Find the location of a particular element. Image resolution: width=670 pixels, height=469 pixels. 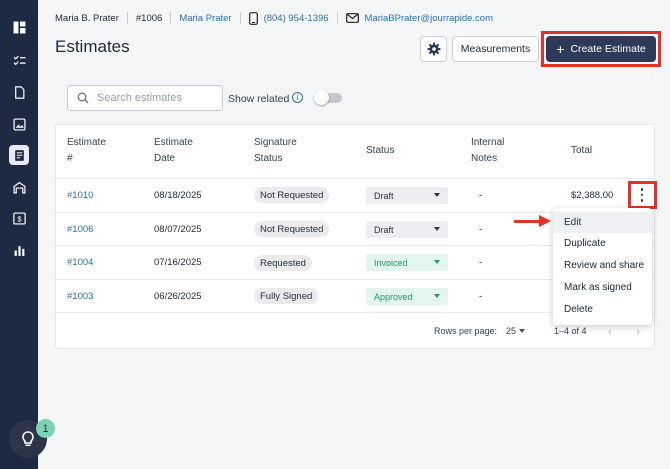

menu-item-review-share: Review and share is located at coordinates (602, 265).